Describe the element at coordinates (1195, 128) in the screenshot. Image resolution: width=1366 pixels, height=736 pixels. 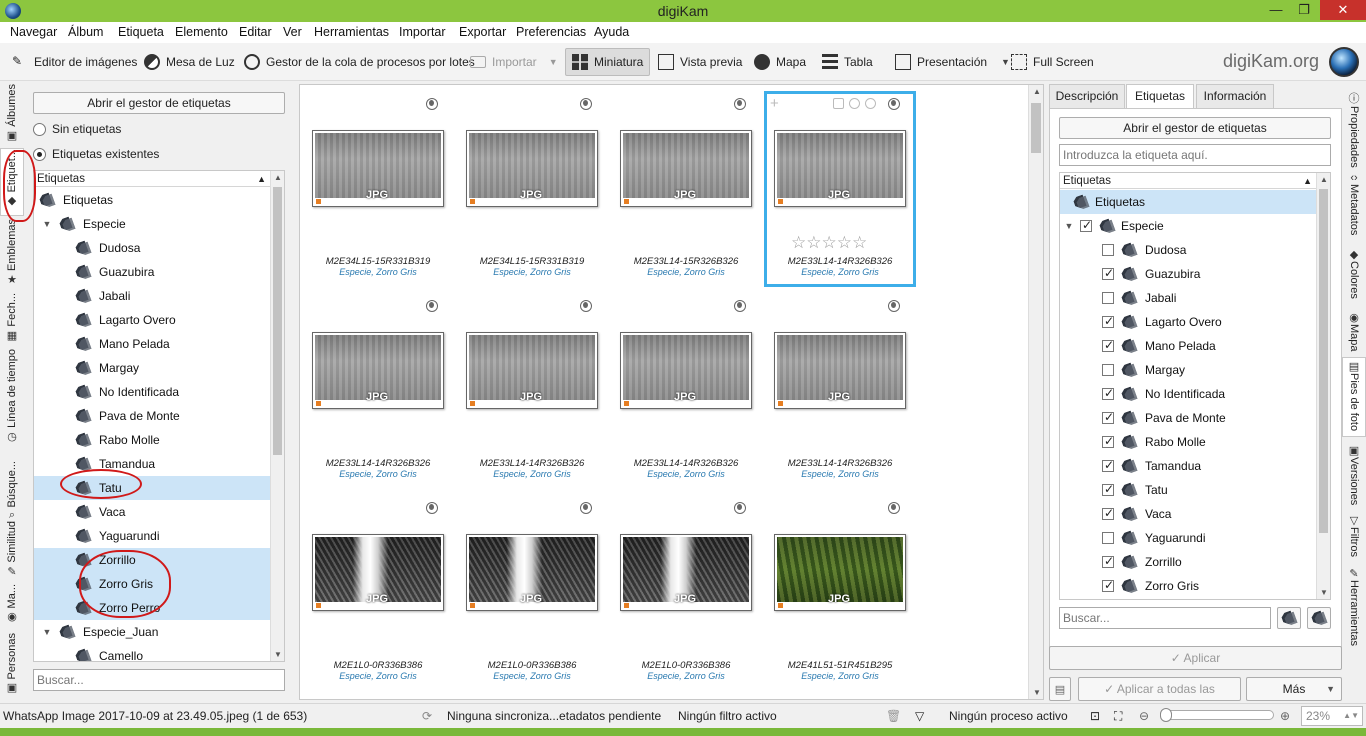
I see `open-tag-manager-right-button: Abrir el gestor de etiquetas` at that location.